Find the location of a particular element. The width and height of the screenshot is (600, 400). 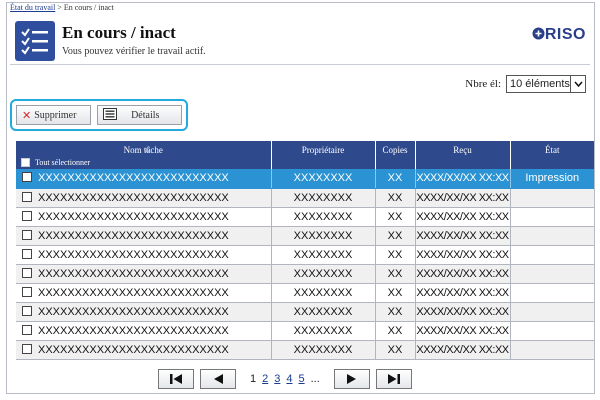

column-header-owner: Propriétaire is located at coordinates (323, 155).